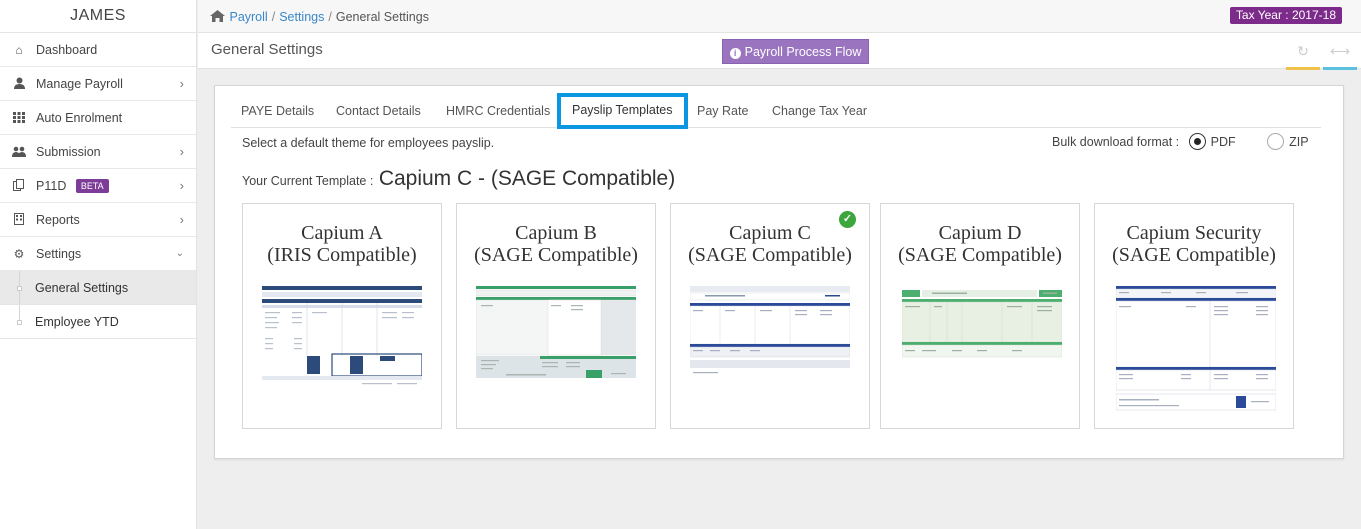  I want to click on zip-radio, so click(1276, 141).